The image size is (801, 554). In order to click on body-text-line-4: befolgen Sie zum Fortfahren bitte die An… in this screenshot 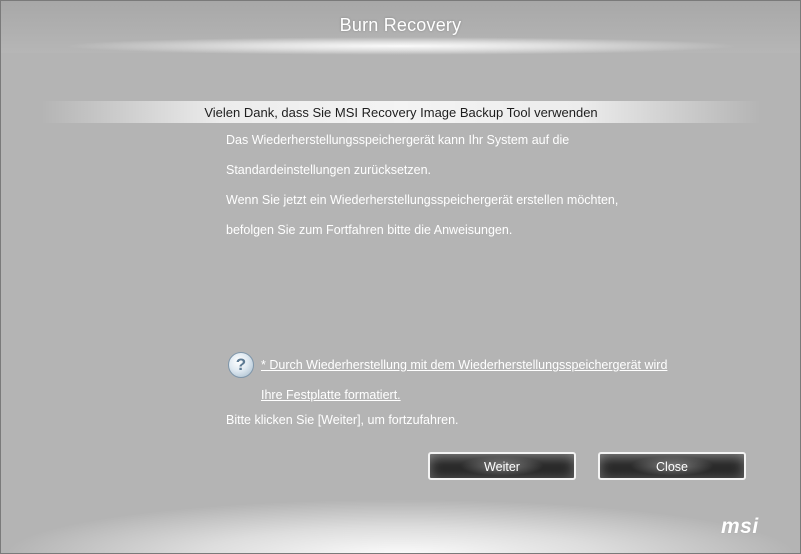, I will do `click(369, 230)`.